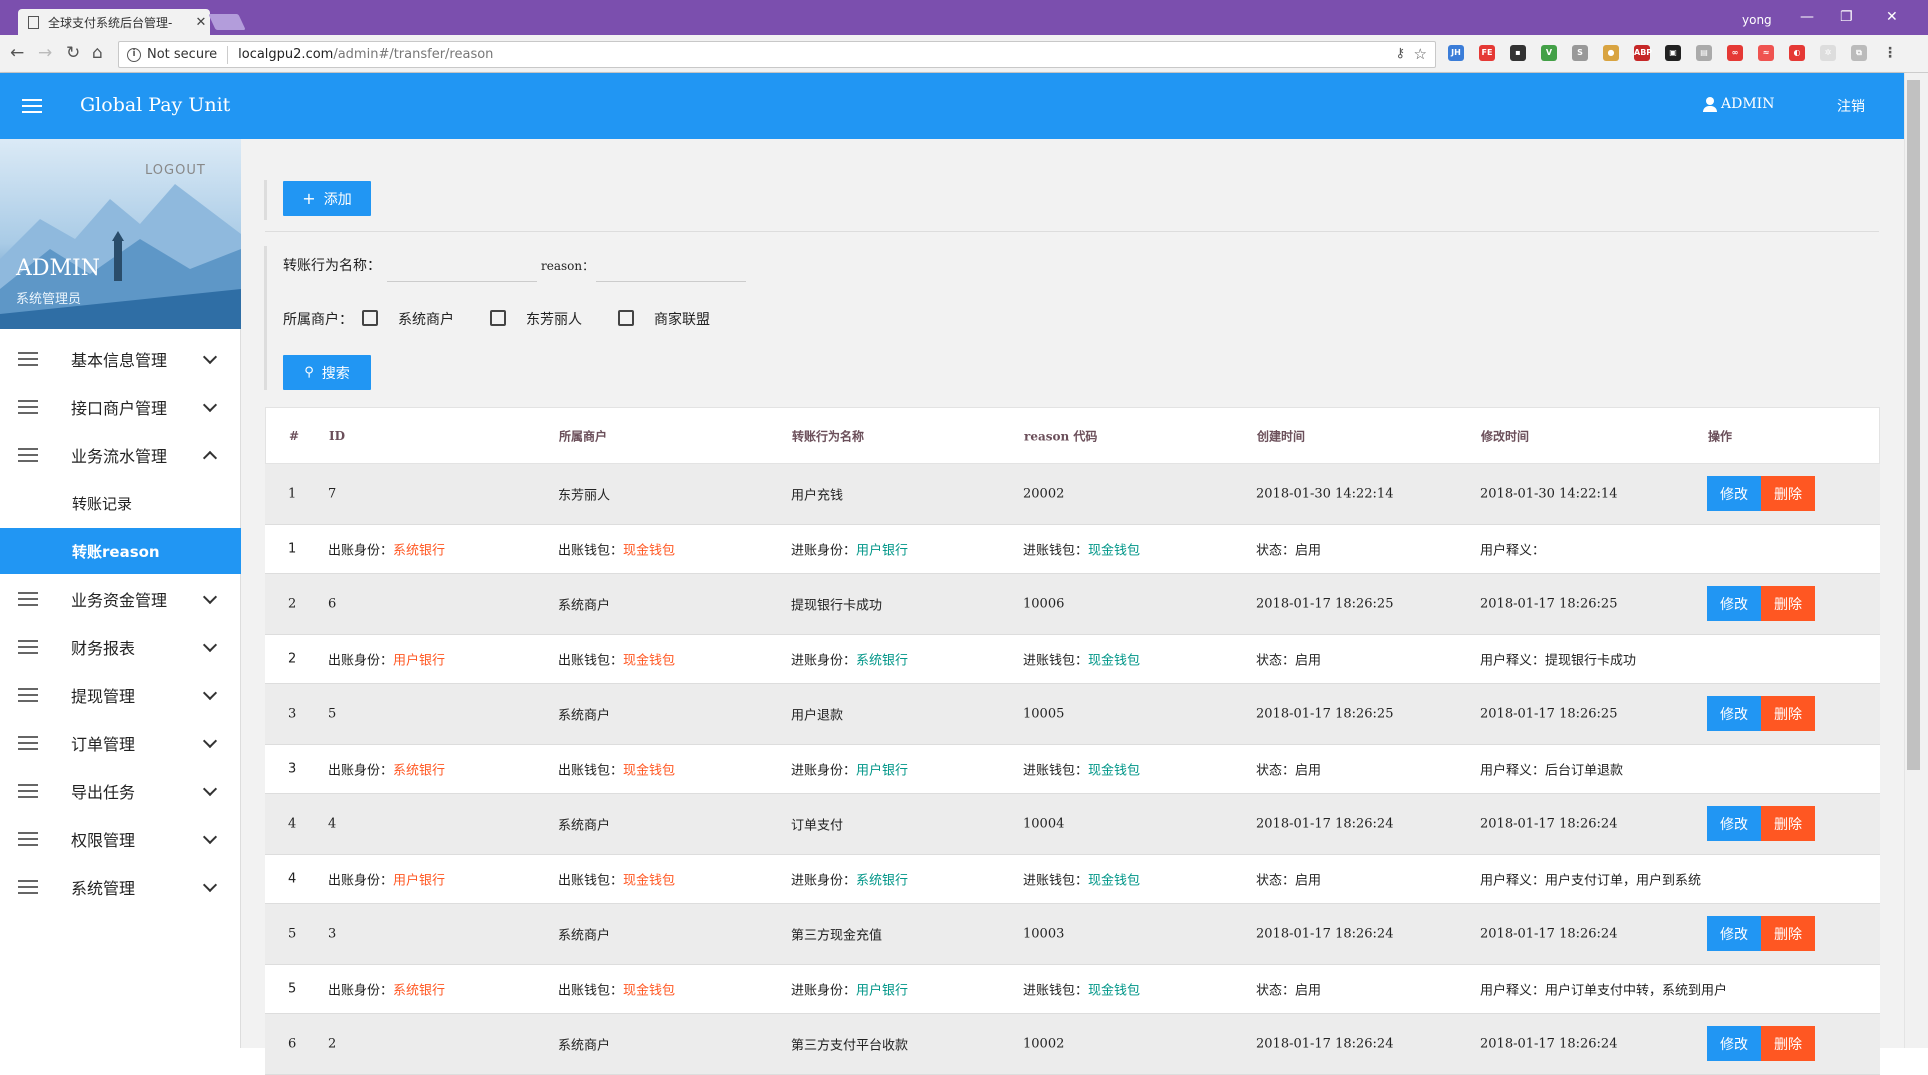 Image resolution: width=1928 pixels, height=1075 pixels. Describe the element at coordinates (309, 198) in the screenshot. I see `plus-icon: +` at that location.